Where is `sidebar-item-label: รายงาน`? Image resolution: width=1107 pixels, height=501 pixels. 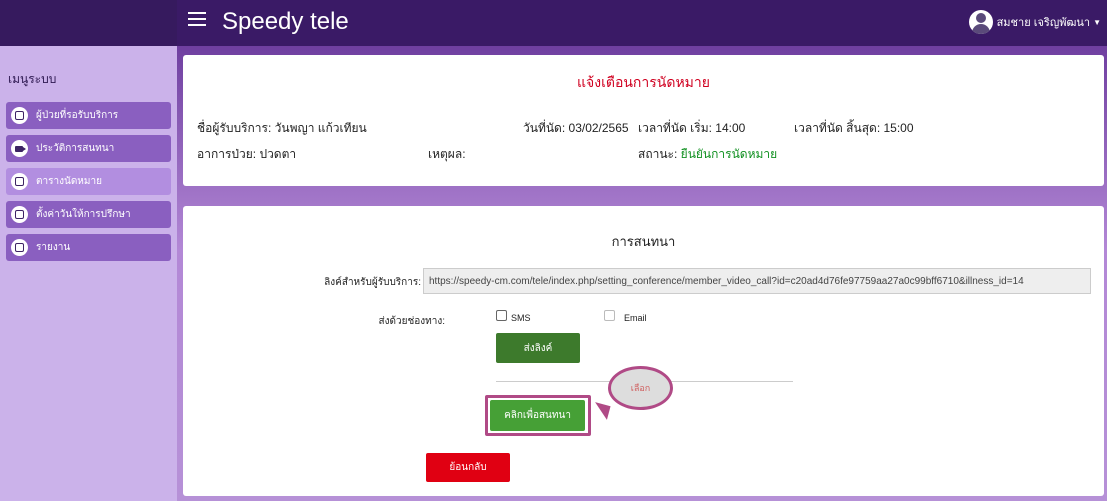
sidebar-item-label: รายงาน is located at coordinates (53, 247).